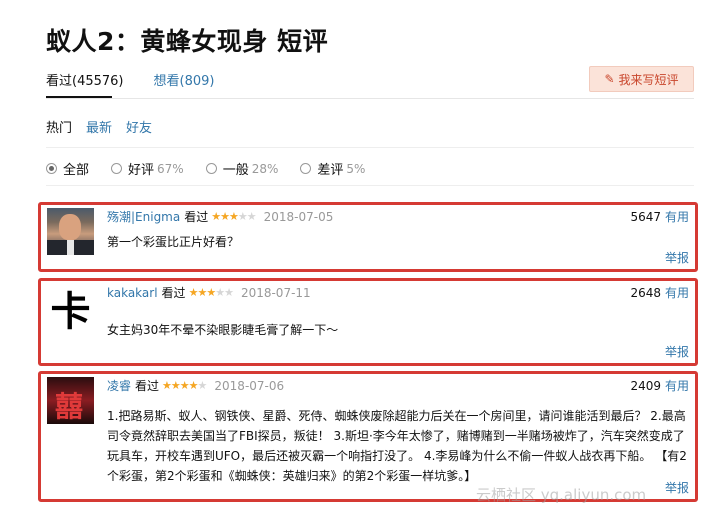  I want to click on review-user: 殇潮|Enigma, so click(143, 216).